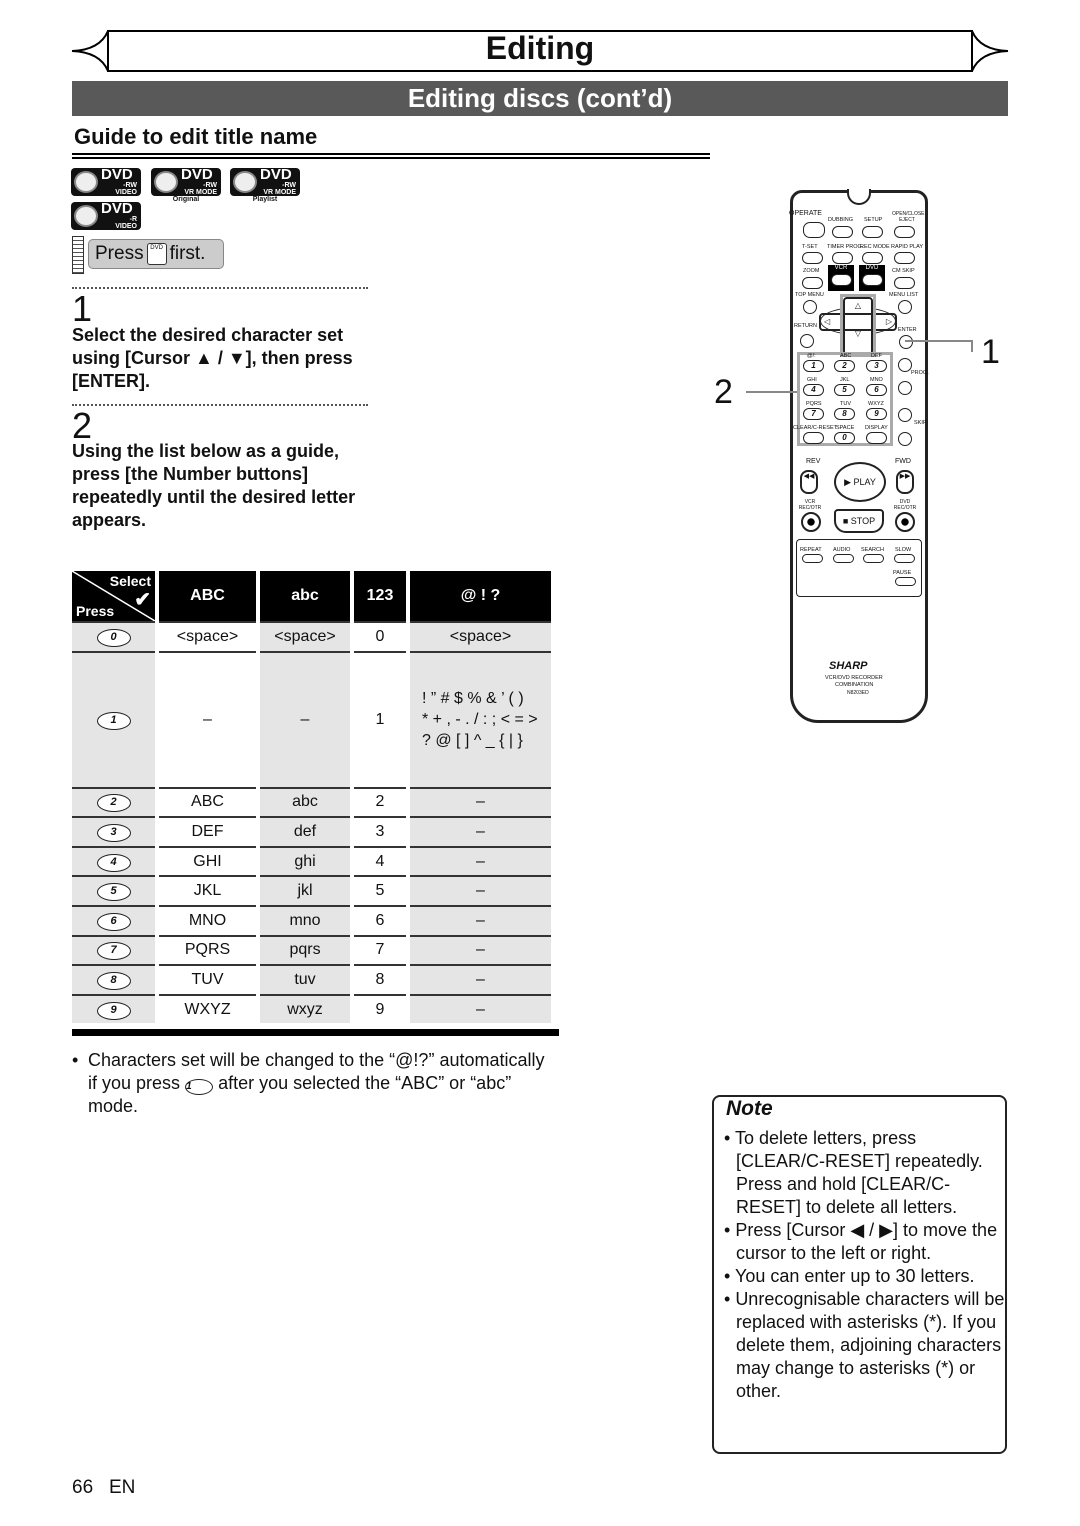 This screenshot has width=1080, height=1526. Describe the element at coordinates (873, 558) in the screenshot. I see `search-button` at that location.